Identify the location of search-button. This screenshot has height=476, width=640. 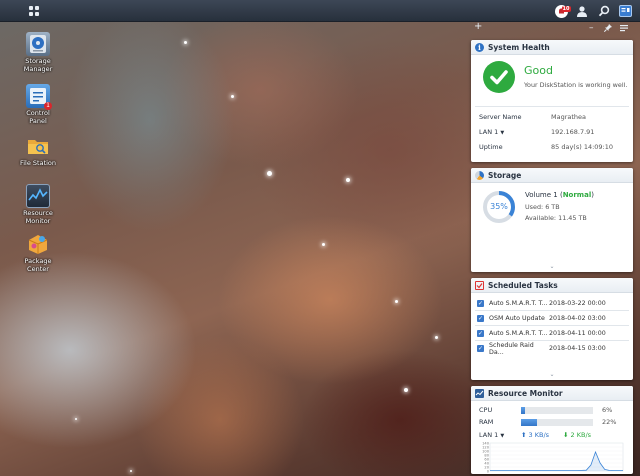
(604, 11).